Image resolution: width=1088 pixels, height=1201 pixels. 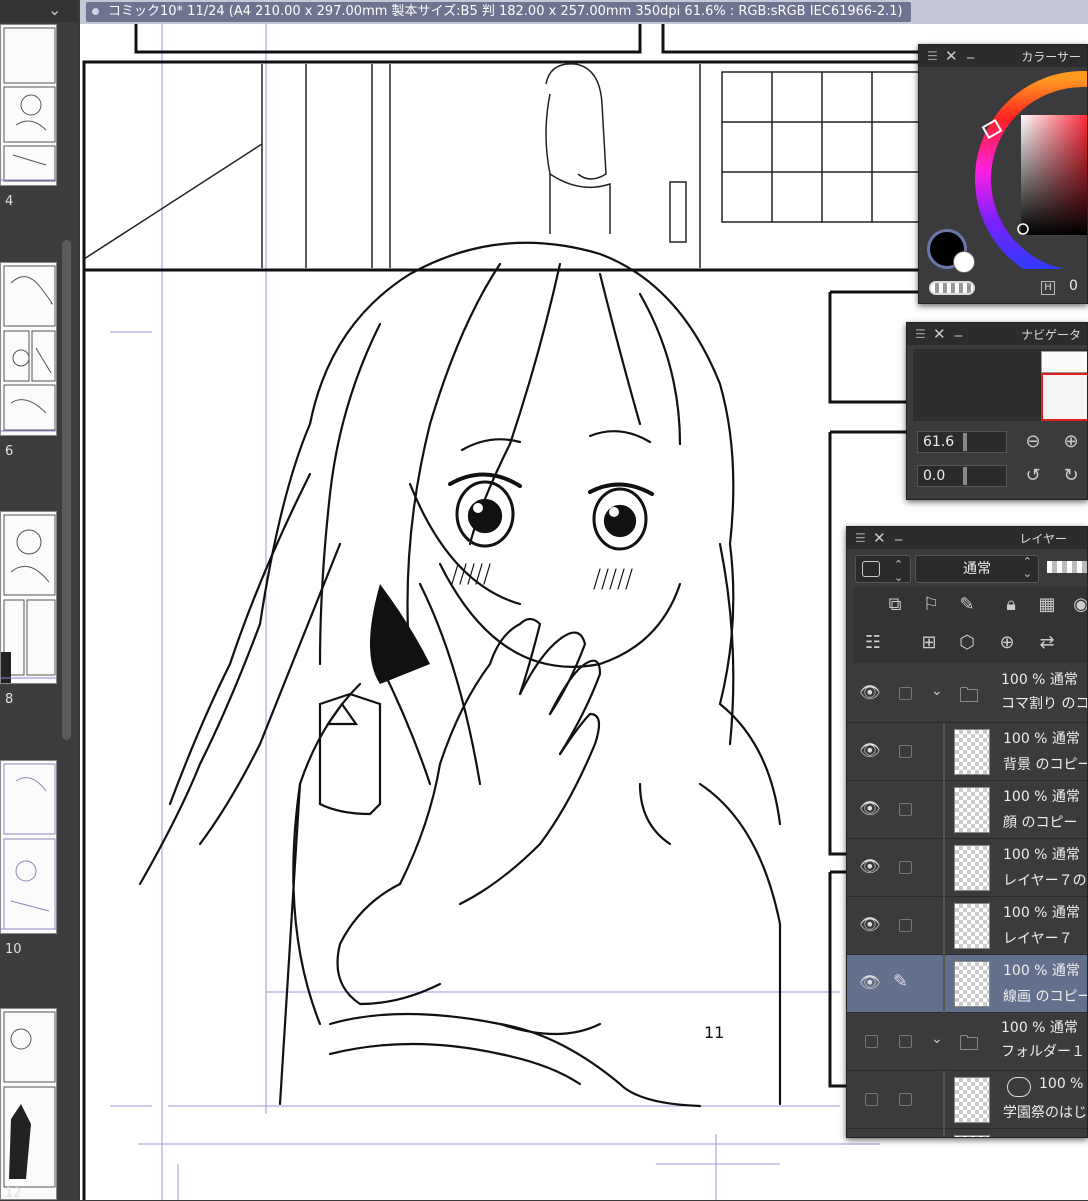 I want to click on layer-row: 👁︎ 100 % 通常顔 のコピー, so click(x=967, y=810).